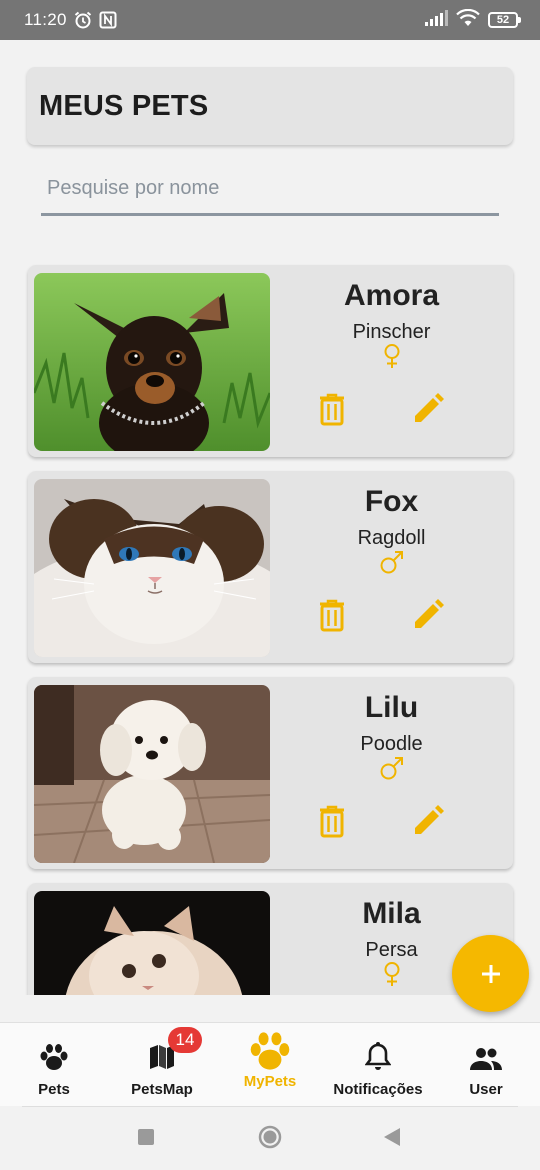  Describe the element at coordinates (270, 106) in the screenshot. I see `header-card: MEUS PETS` at that location.